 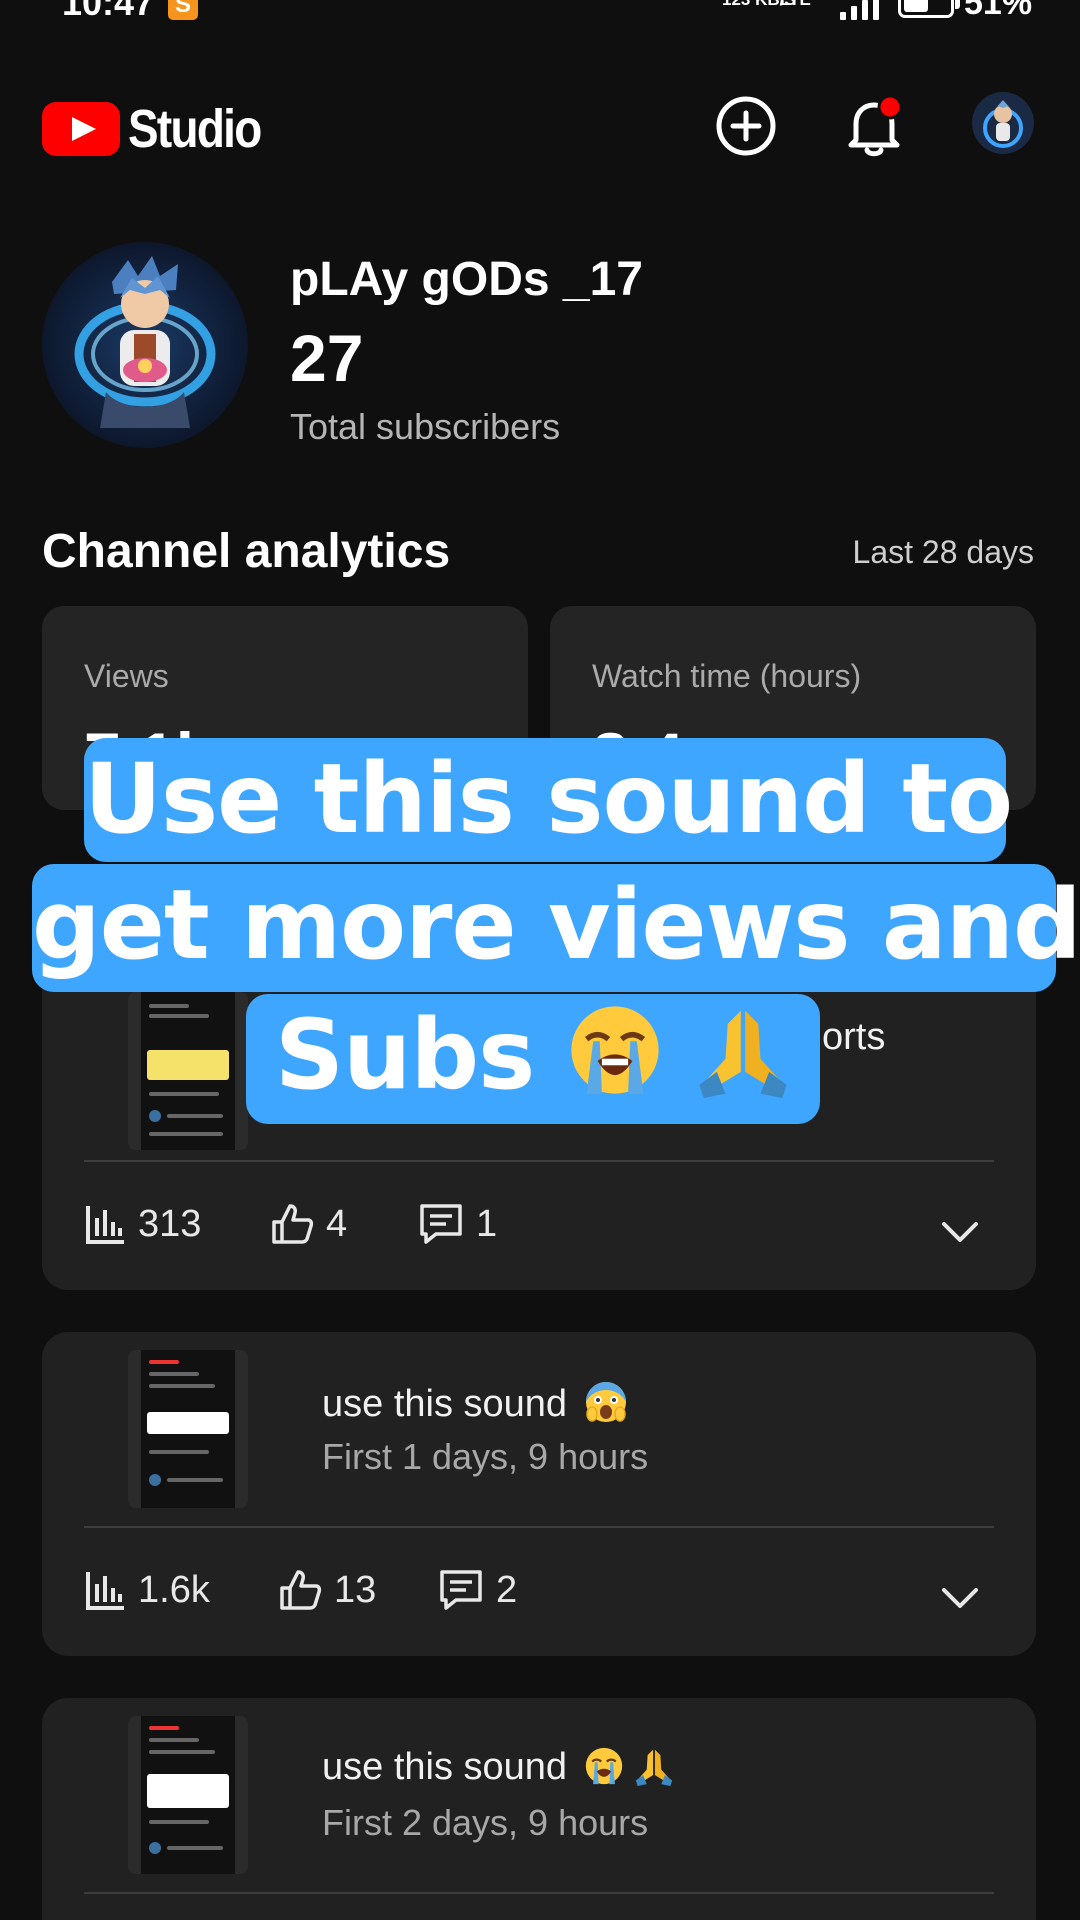 What do you see at coordinates (540, 15) in the screenshot?
I see `status-bar: 10:47 S 123 KB/S LTE 51%` at bounding box center [540, 15].